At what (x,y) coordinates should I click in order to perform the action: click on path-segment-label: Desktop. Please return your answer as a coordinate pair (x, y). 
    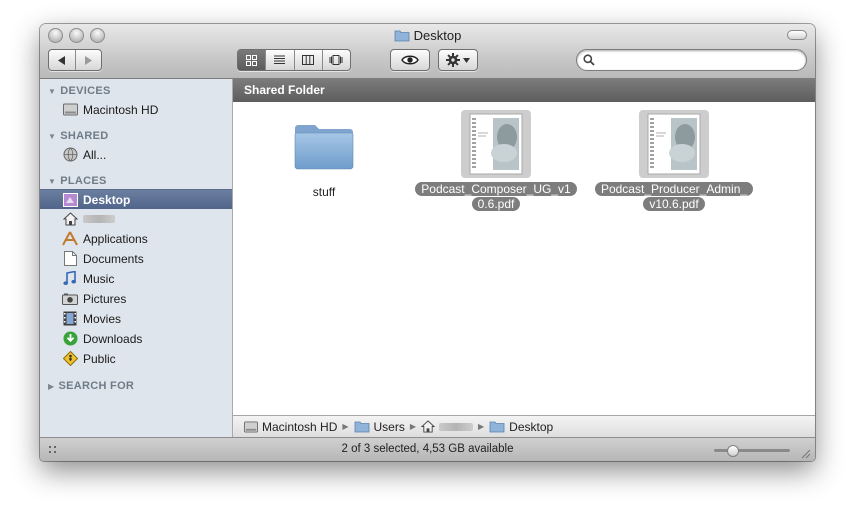
    Looking at the image, I should click on (531, 426).